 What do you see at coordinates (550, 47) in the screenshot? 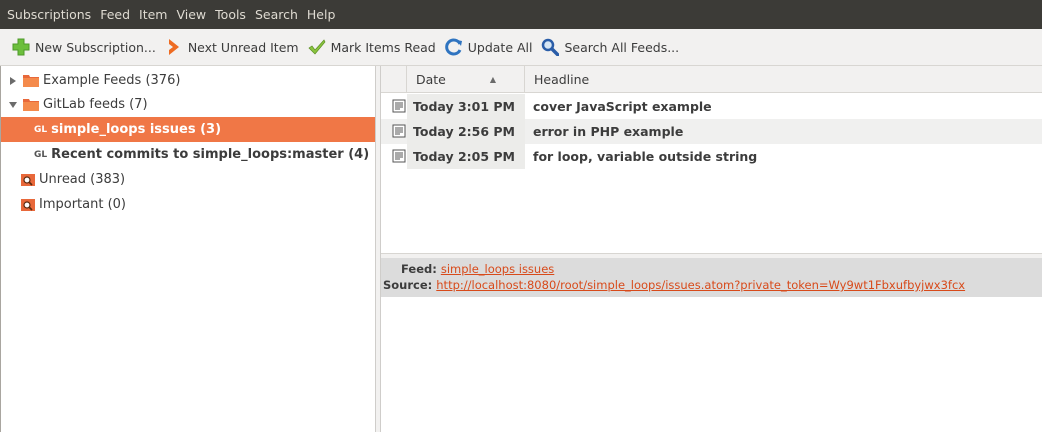
I see `search-icon` at bounding box center [550, 47].